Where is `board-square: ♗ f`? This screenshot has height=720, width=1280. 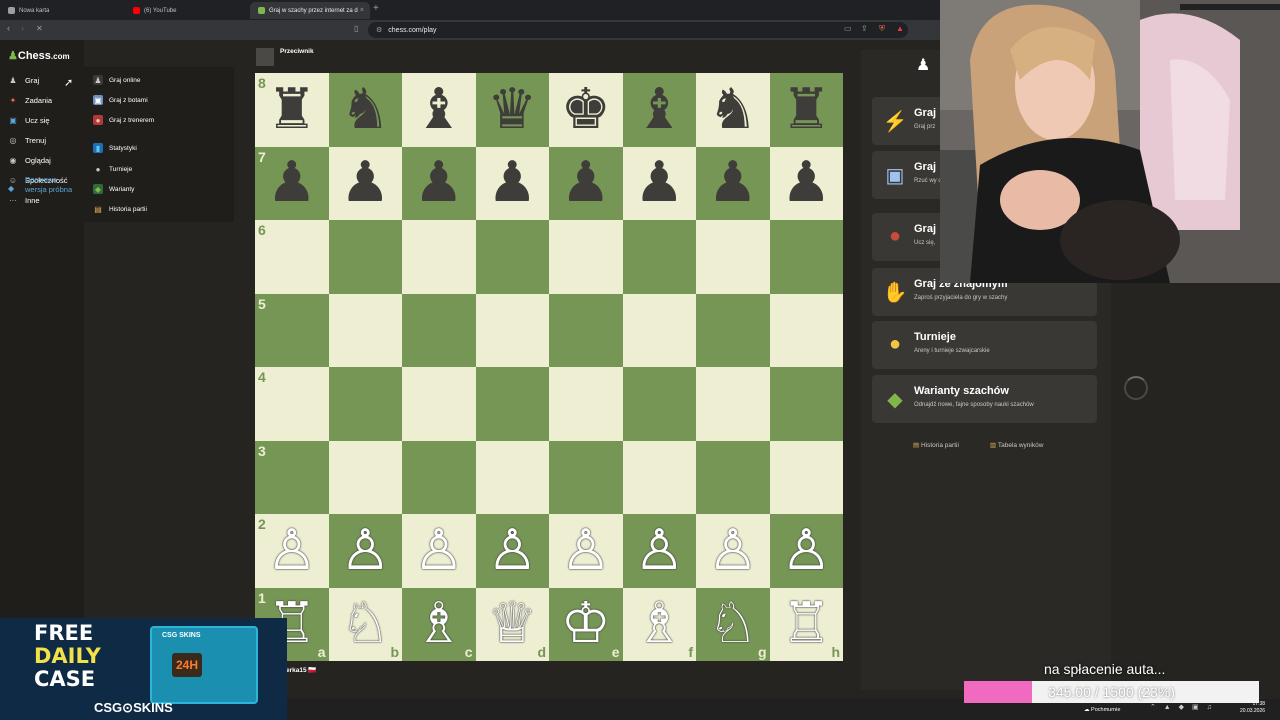
board-square: ♗ f is located at coordinates (659, 624).